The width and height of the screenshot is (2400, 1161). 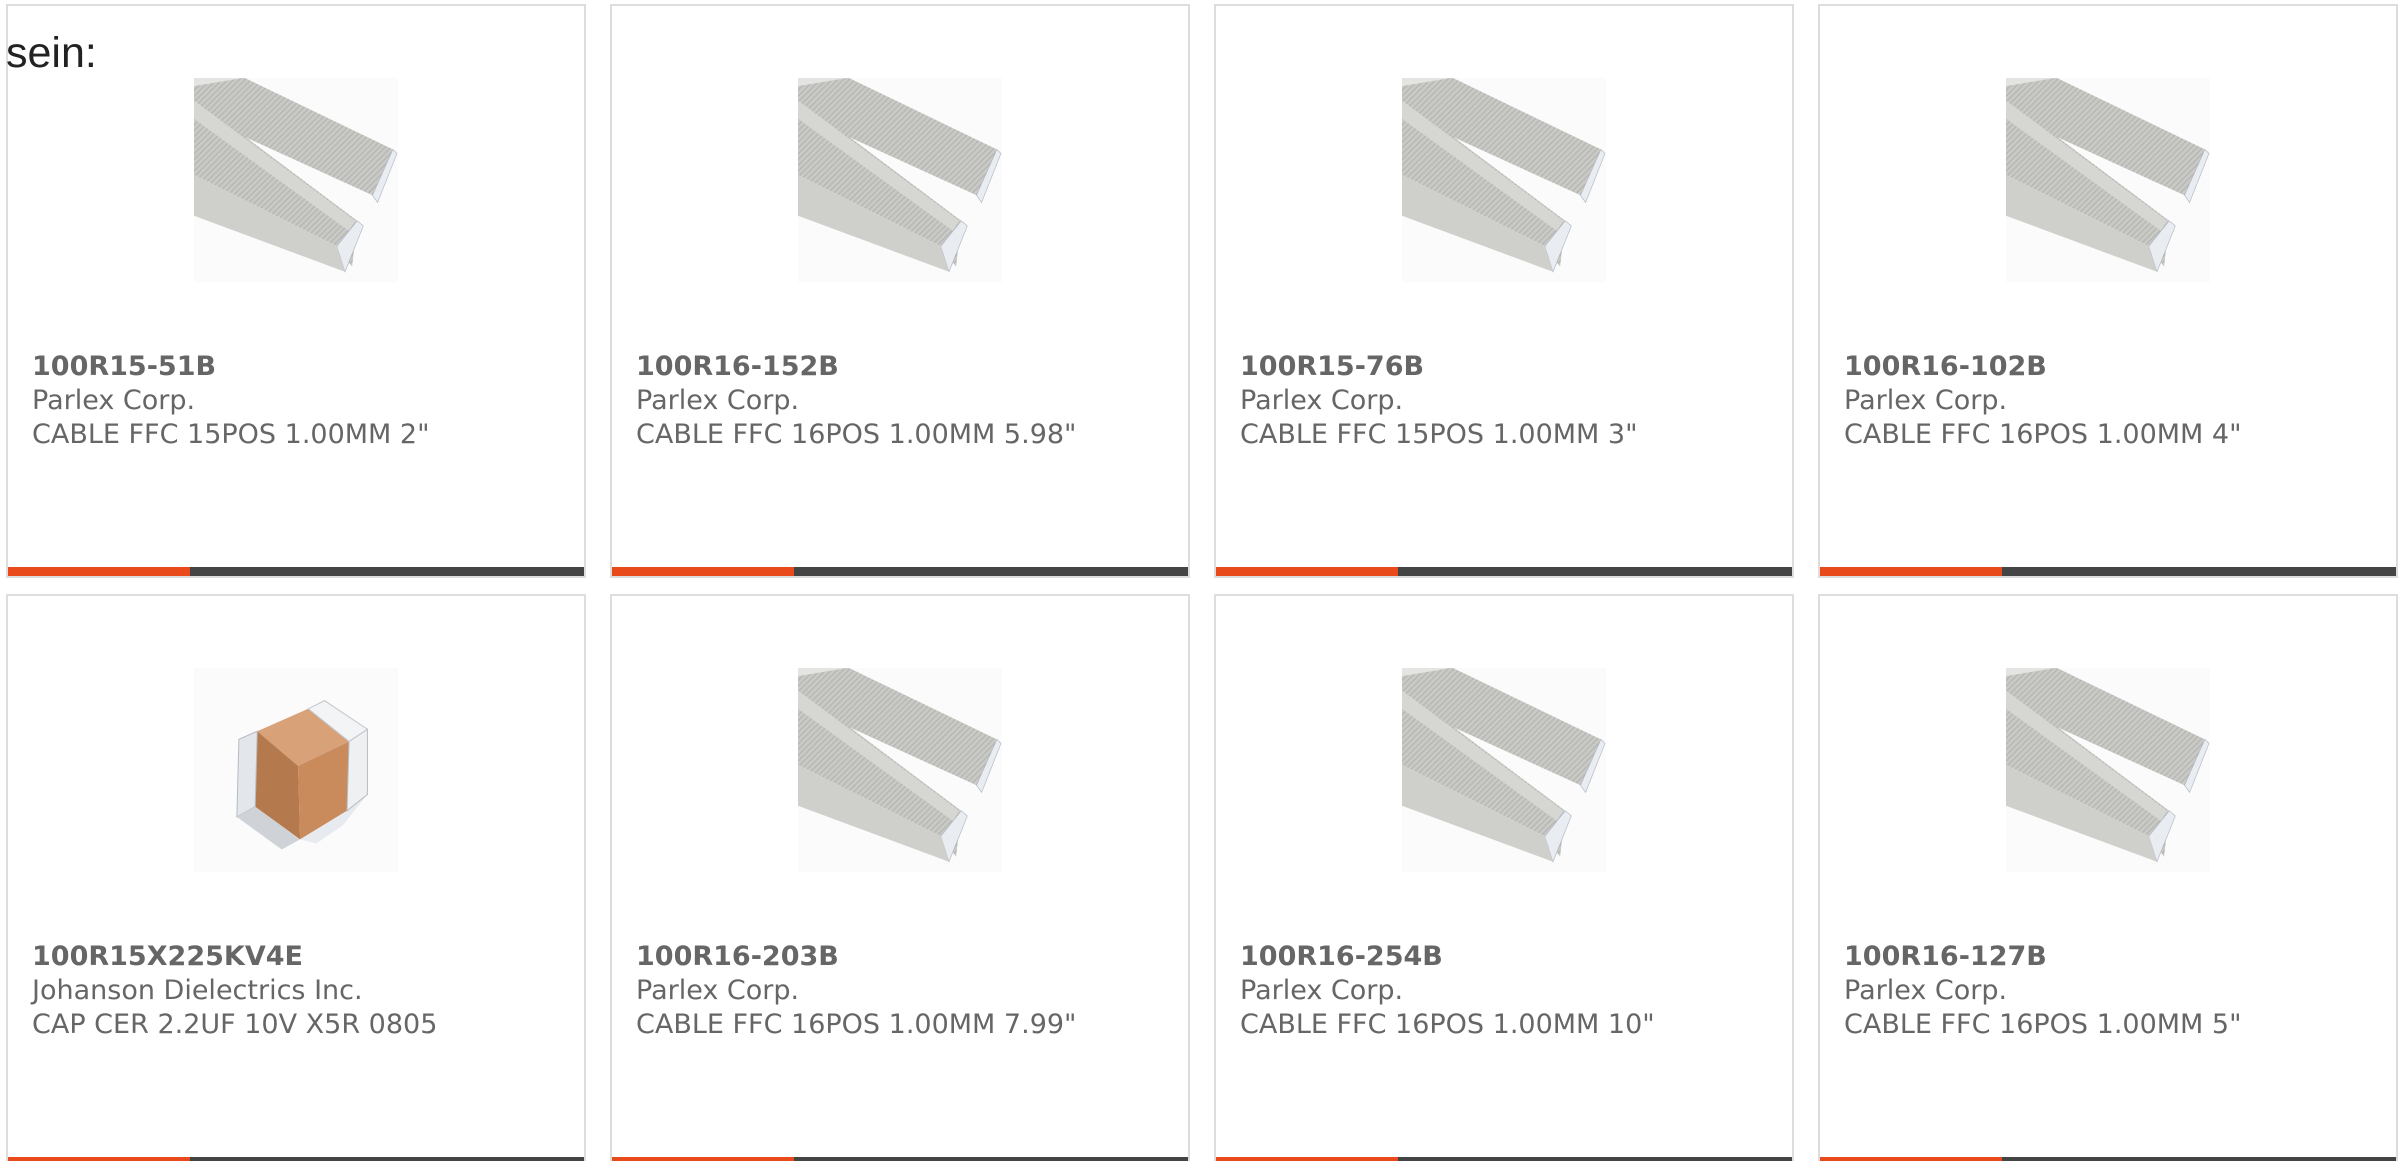 What do you see at coordinates (856, 1024) in the screenshot?
I see `description: CABLE FFC 16POS 1.00MM 7.99"` at bounding box center [856, 1024].